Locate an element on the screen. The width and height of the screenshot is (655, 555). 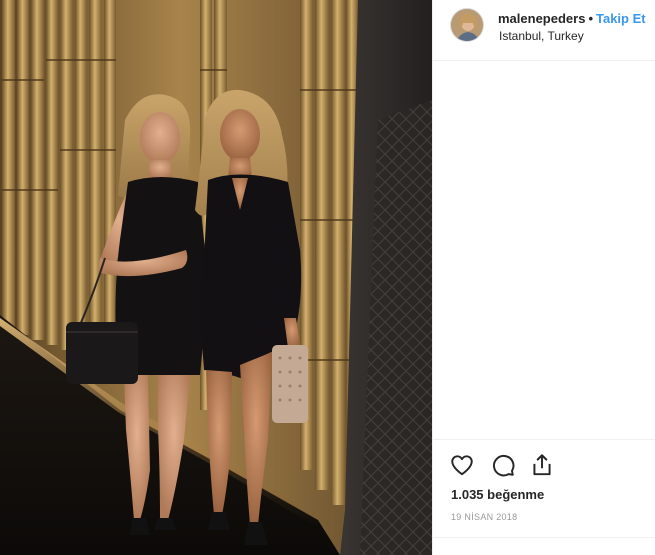
heart-outline-icon is located at coordinates (462, 465).